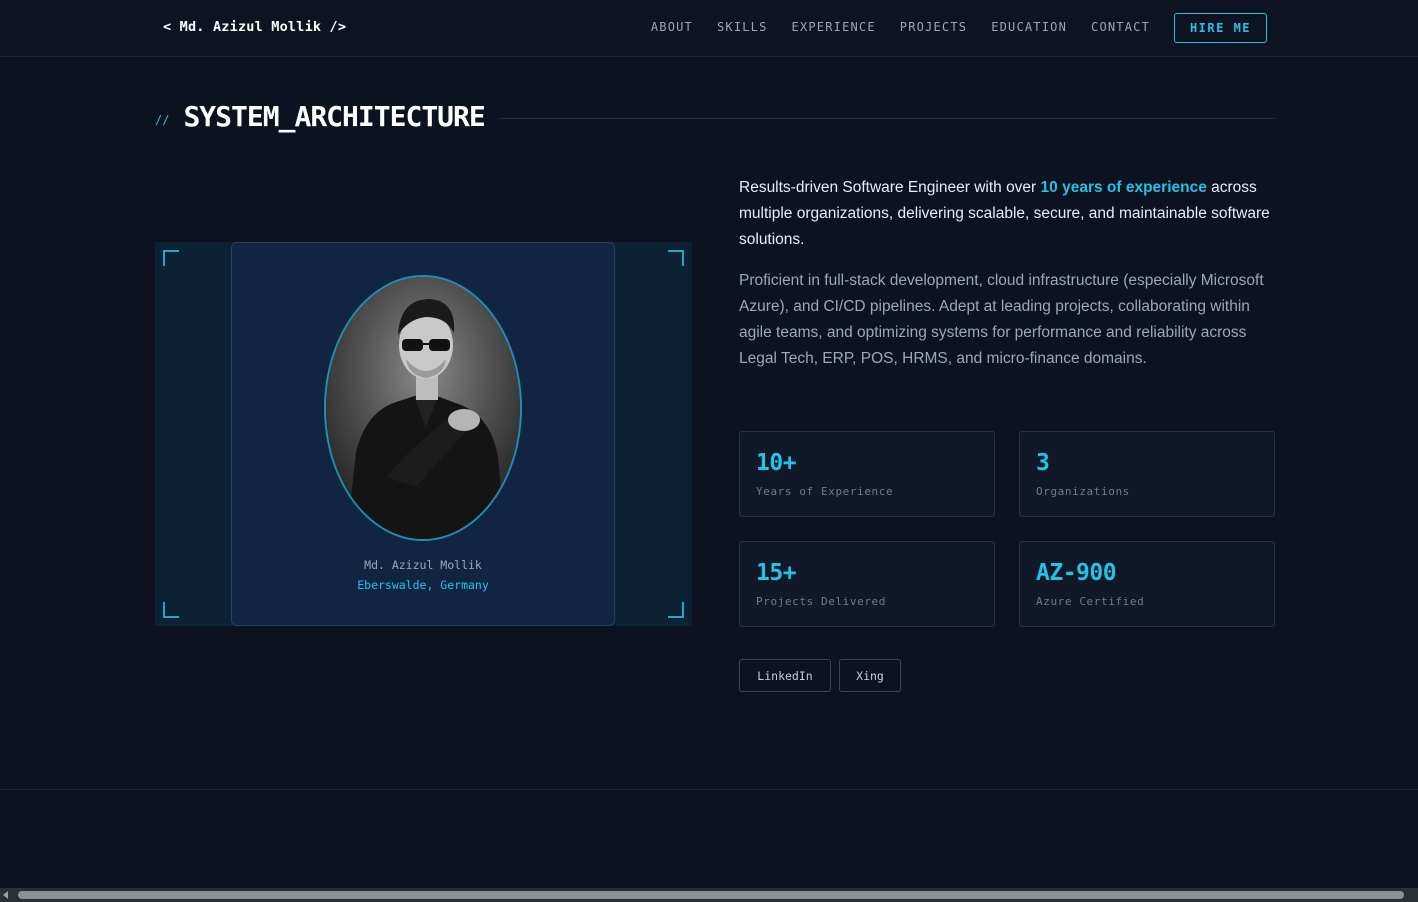  I want to click on corner-bracket-bottom-right, so click(676, 610).